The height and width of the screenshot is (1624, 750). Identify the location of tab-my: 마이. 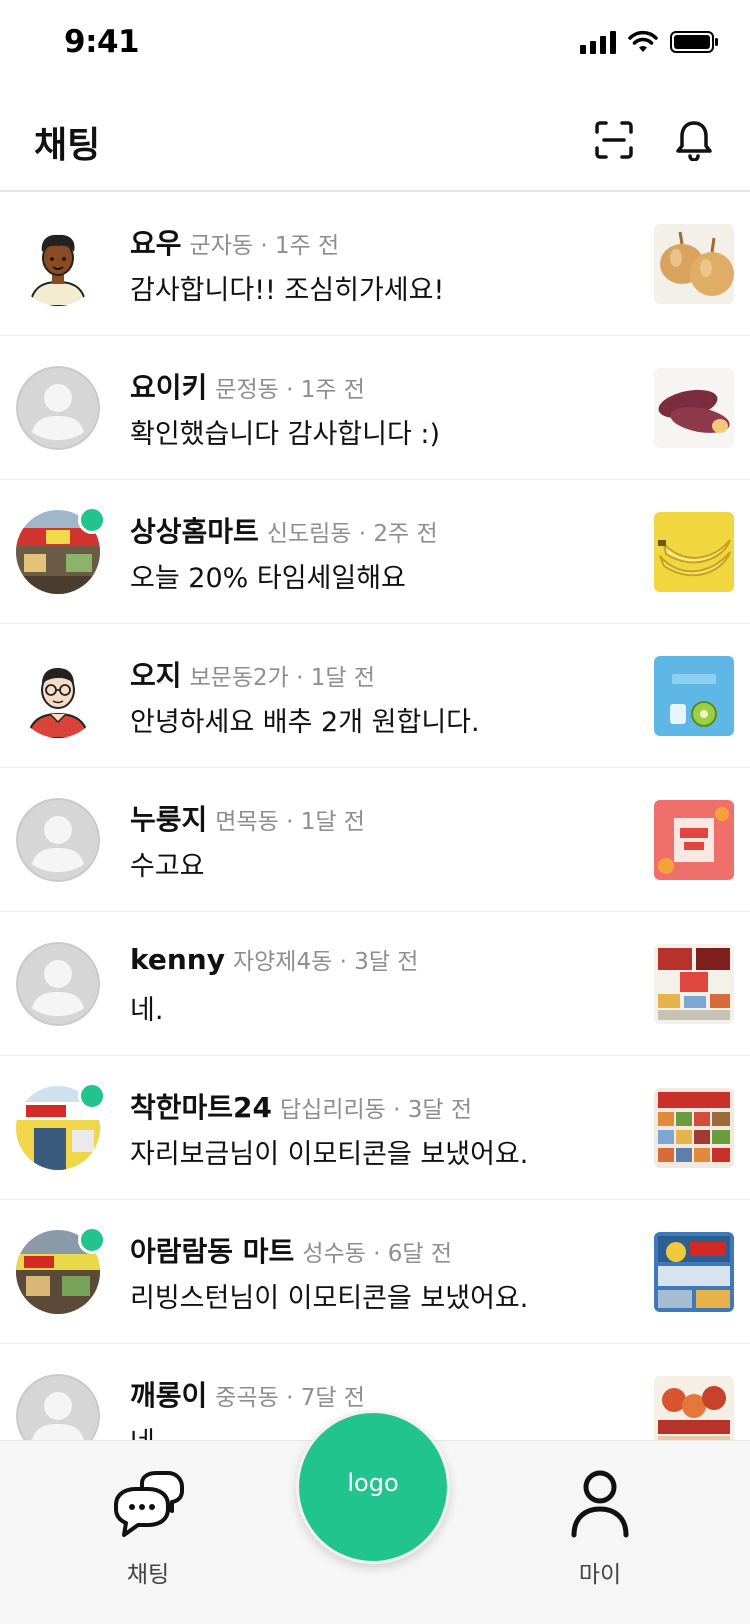
(600, 1527).